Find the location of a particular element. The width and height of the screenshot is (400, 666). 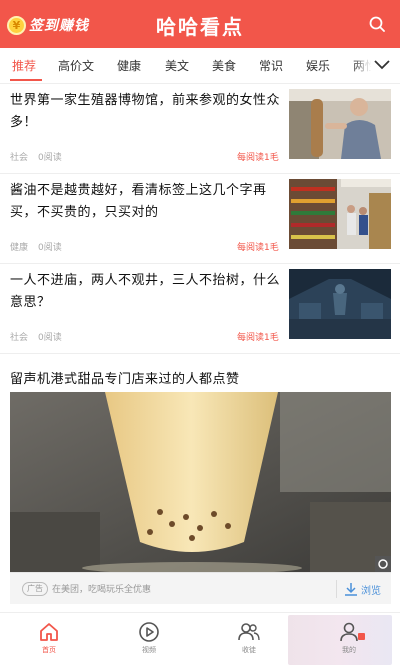

tab-health: 健康 is located at coordinates (129, 65).